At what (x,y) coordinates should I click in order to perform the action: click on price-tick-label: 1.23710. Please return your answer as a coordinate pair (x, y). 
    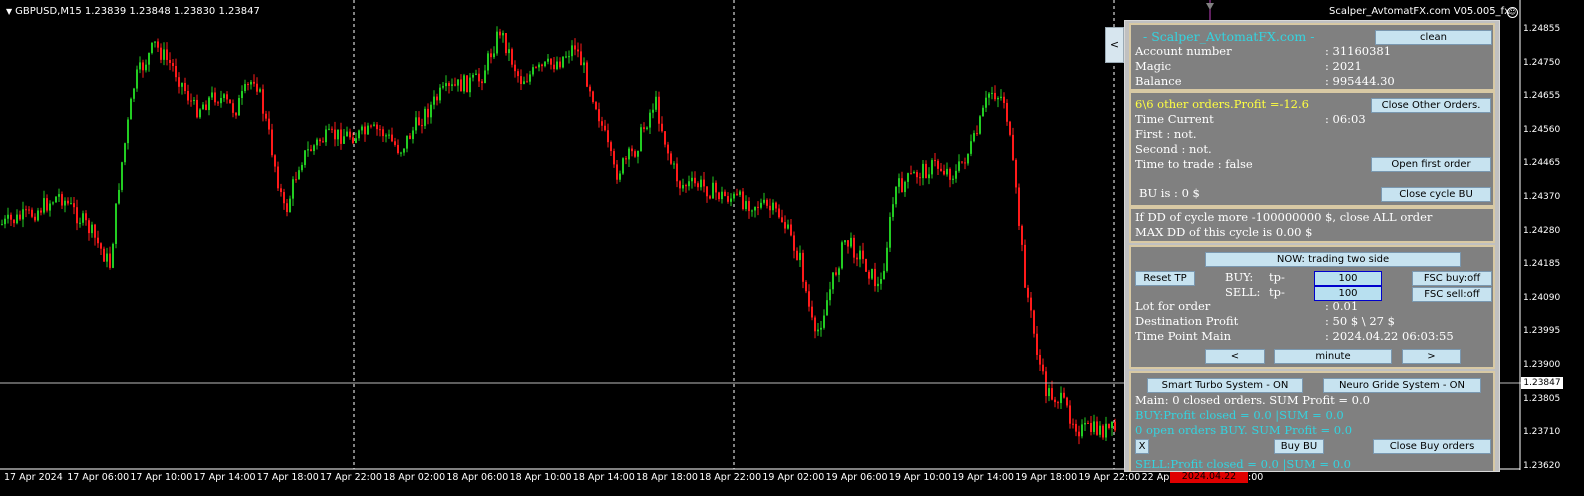
    Looking at the image, I should click on (1542, 432).